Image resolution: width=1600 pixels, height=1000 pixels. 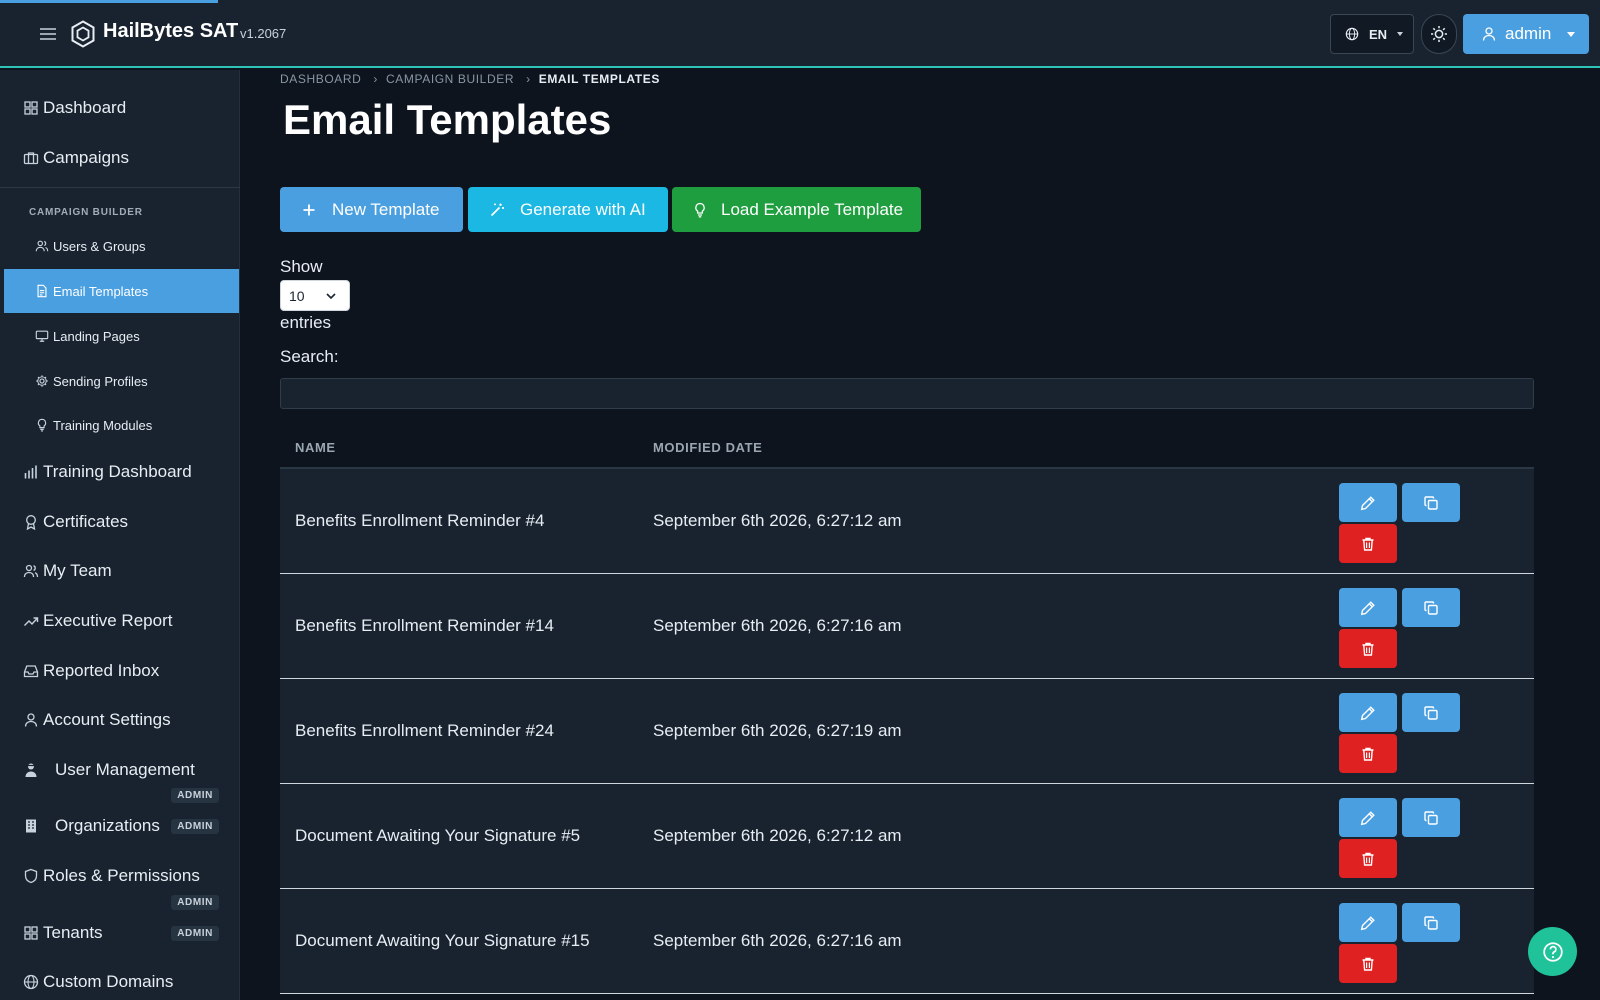 I want to click on user-menu-button: admin, so click(x=1526, y=34).